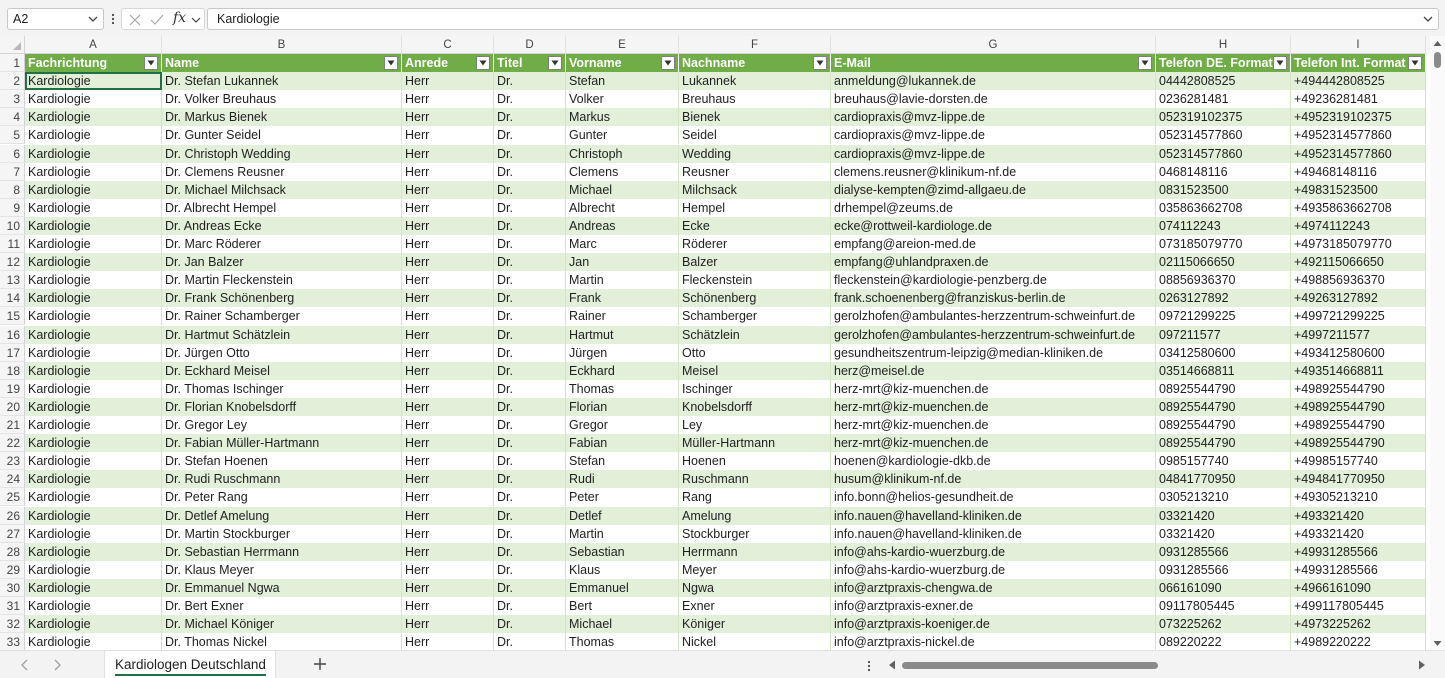 The height and width of the screenshot is (678, 1445). What do you see at coordinates (622, 388) in the screenshot?
I see `cell-vorname: Thomas` at bounding box center [622, 388].